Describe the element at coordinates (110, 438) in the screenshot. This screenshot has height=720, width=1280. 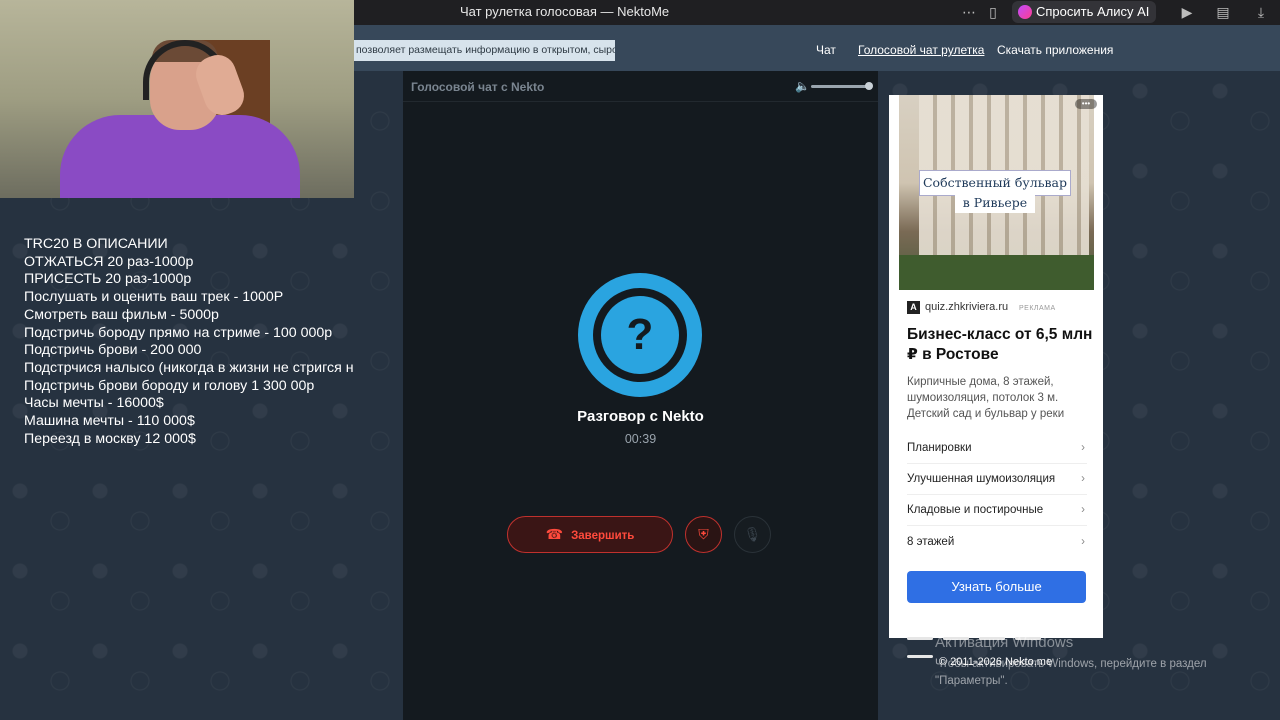
I see `overlay-line: Переезд в москву 12 000$` at that location.